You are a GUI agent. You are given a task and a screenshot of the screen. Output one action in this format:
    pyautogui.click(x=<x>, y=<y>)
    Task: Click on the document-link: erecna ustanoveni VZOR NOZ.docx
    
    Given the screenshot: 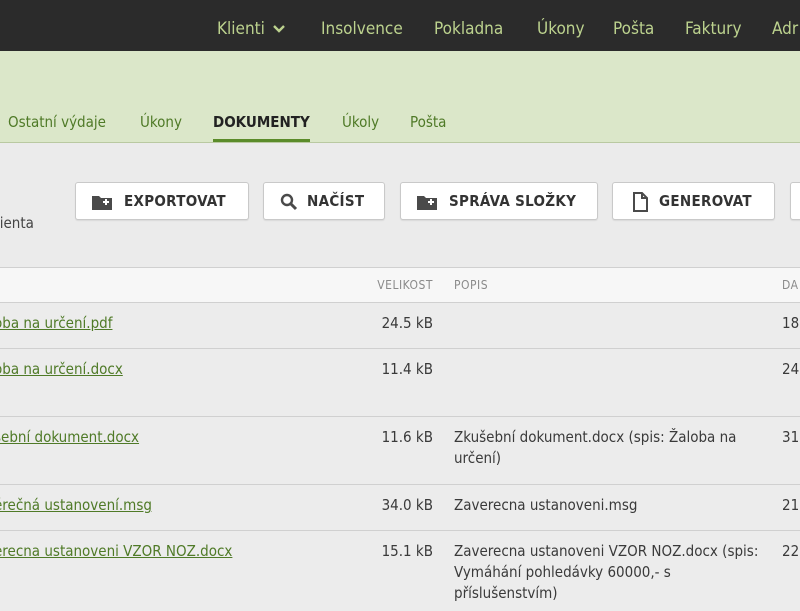 What is the action you would take?
    pyautogui.click(x=116, y=551)
    